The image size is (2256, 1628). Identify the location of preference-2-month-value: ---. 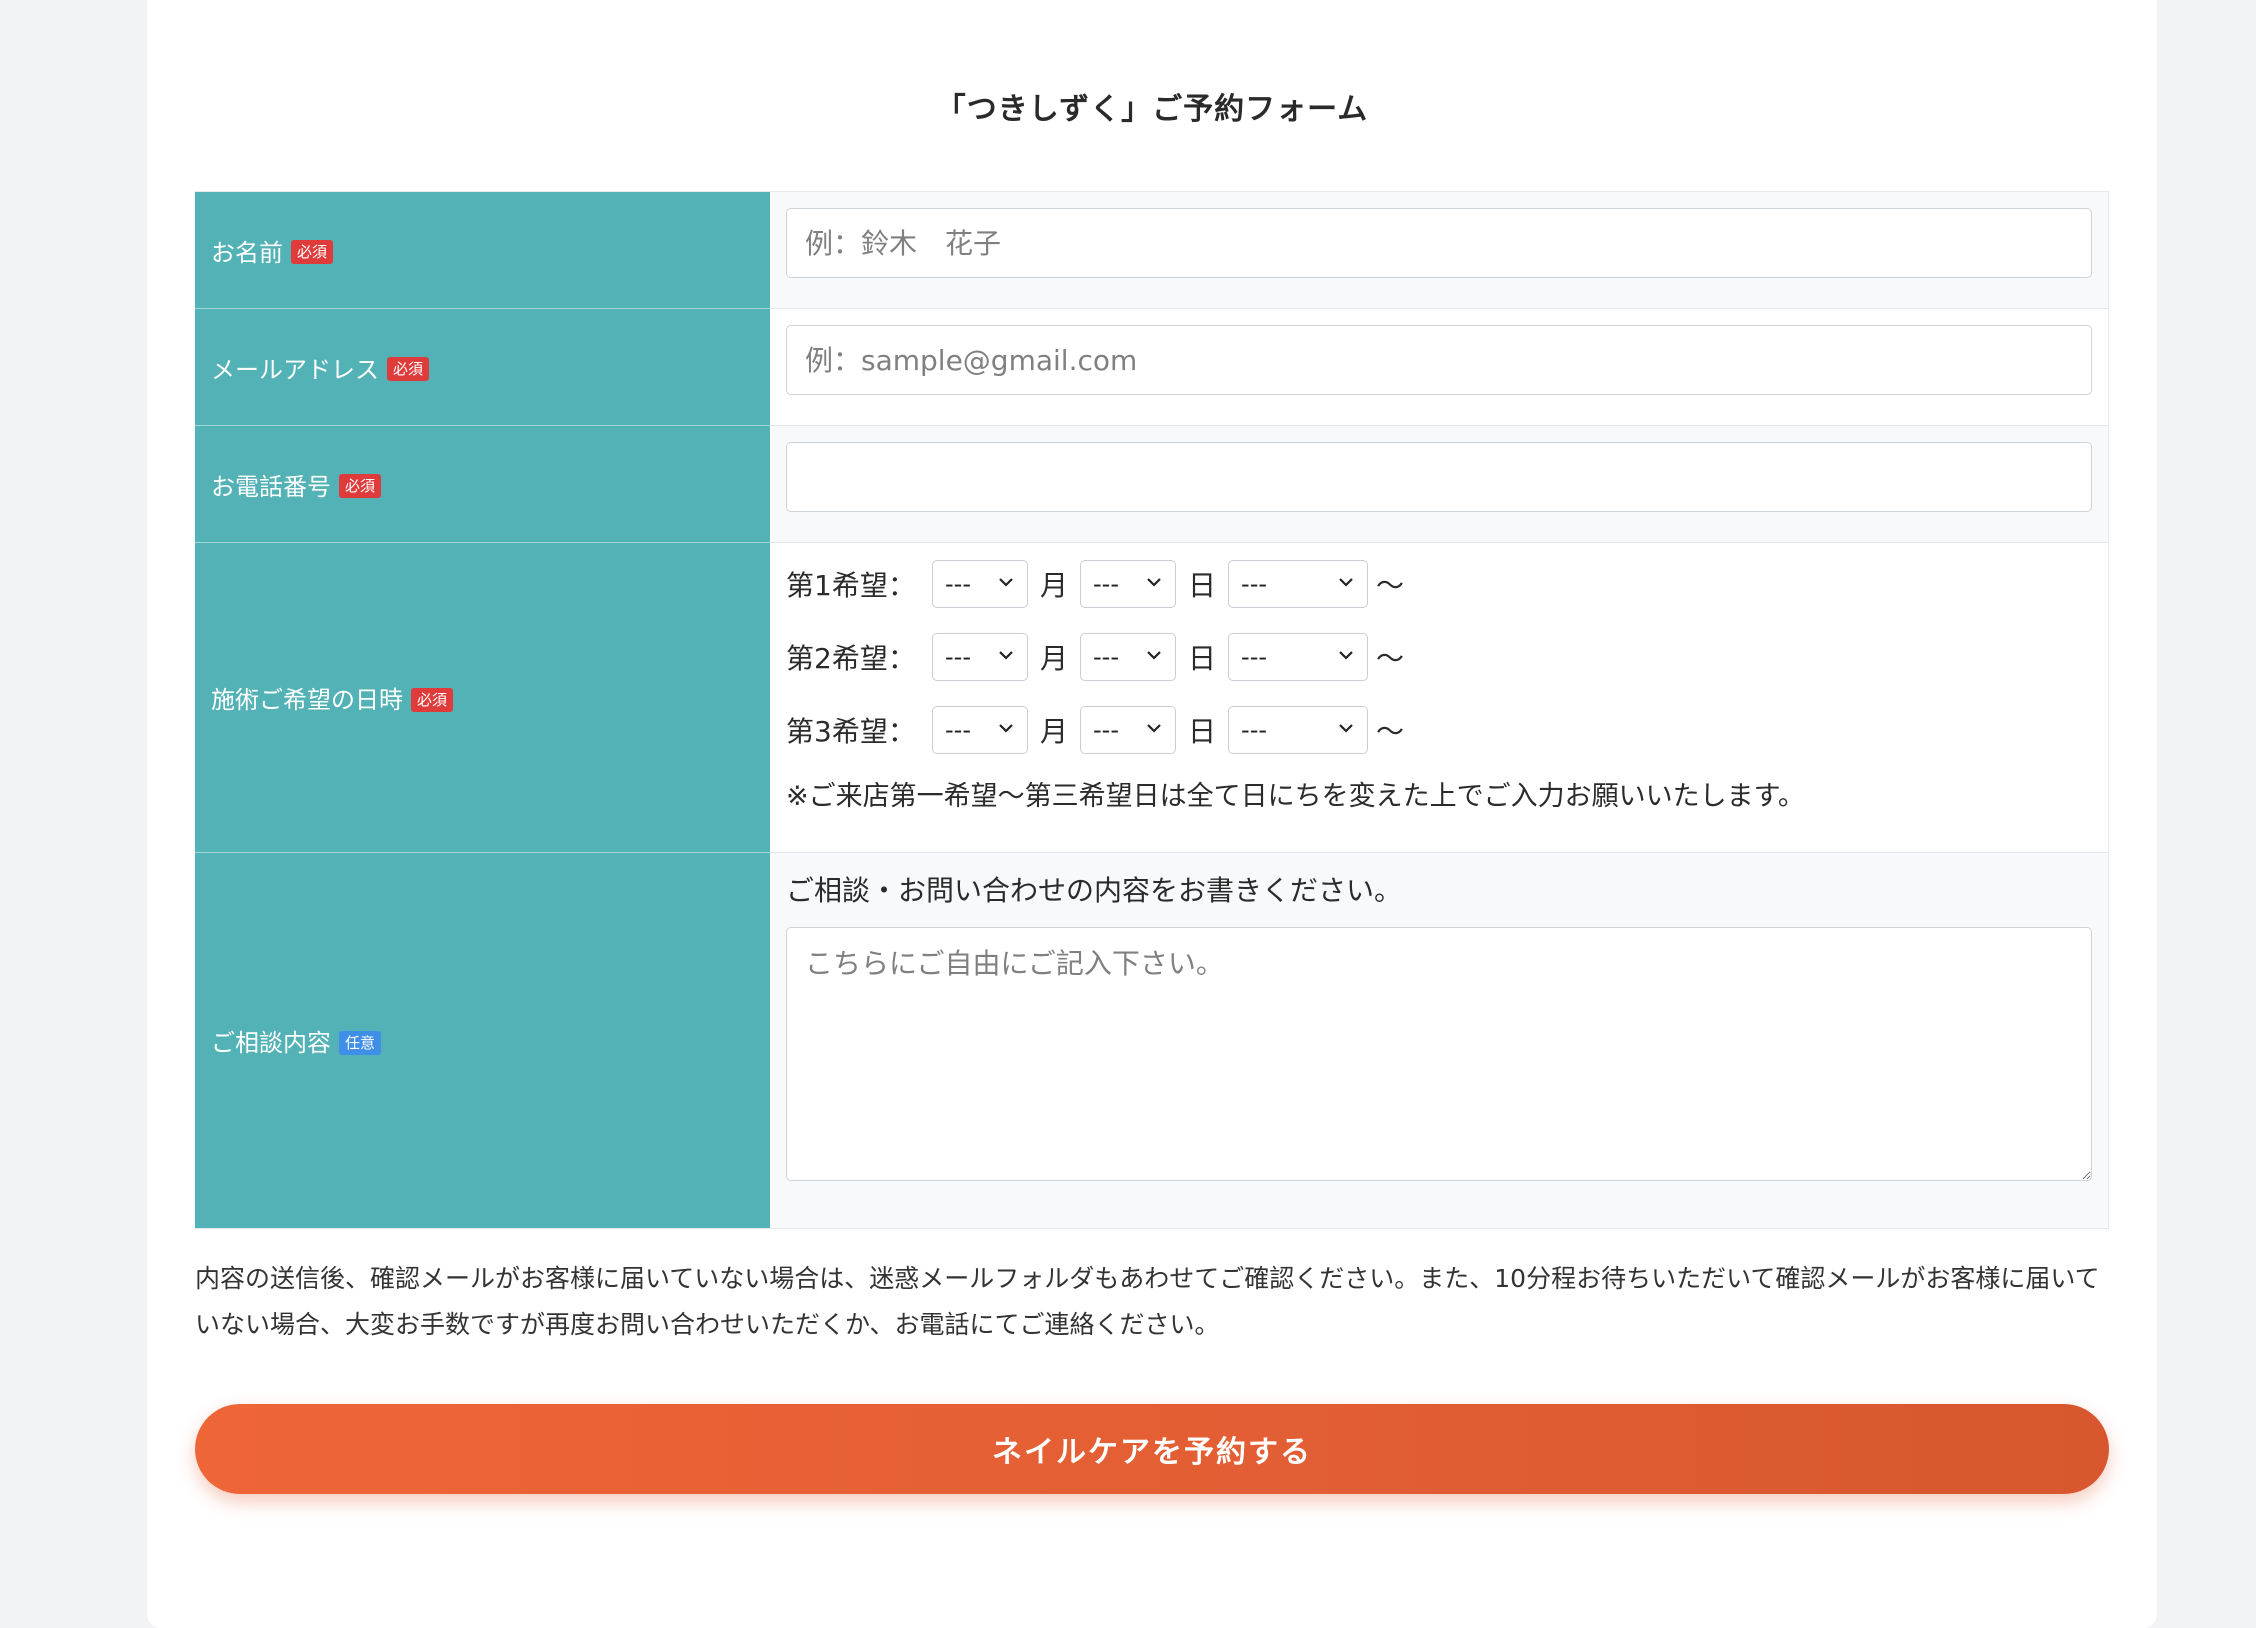
(958, 657).